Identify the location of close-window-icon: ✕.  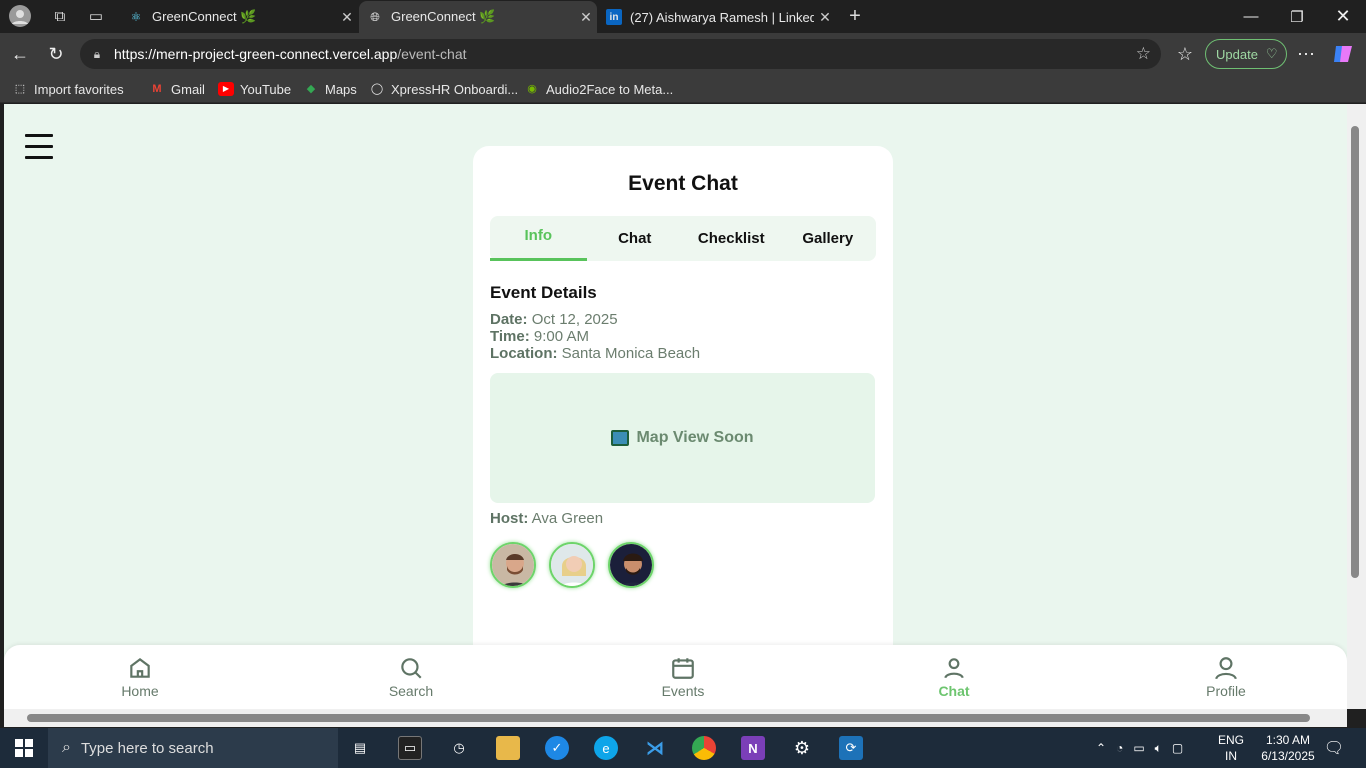
(1343, 16).